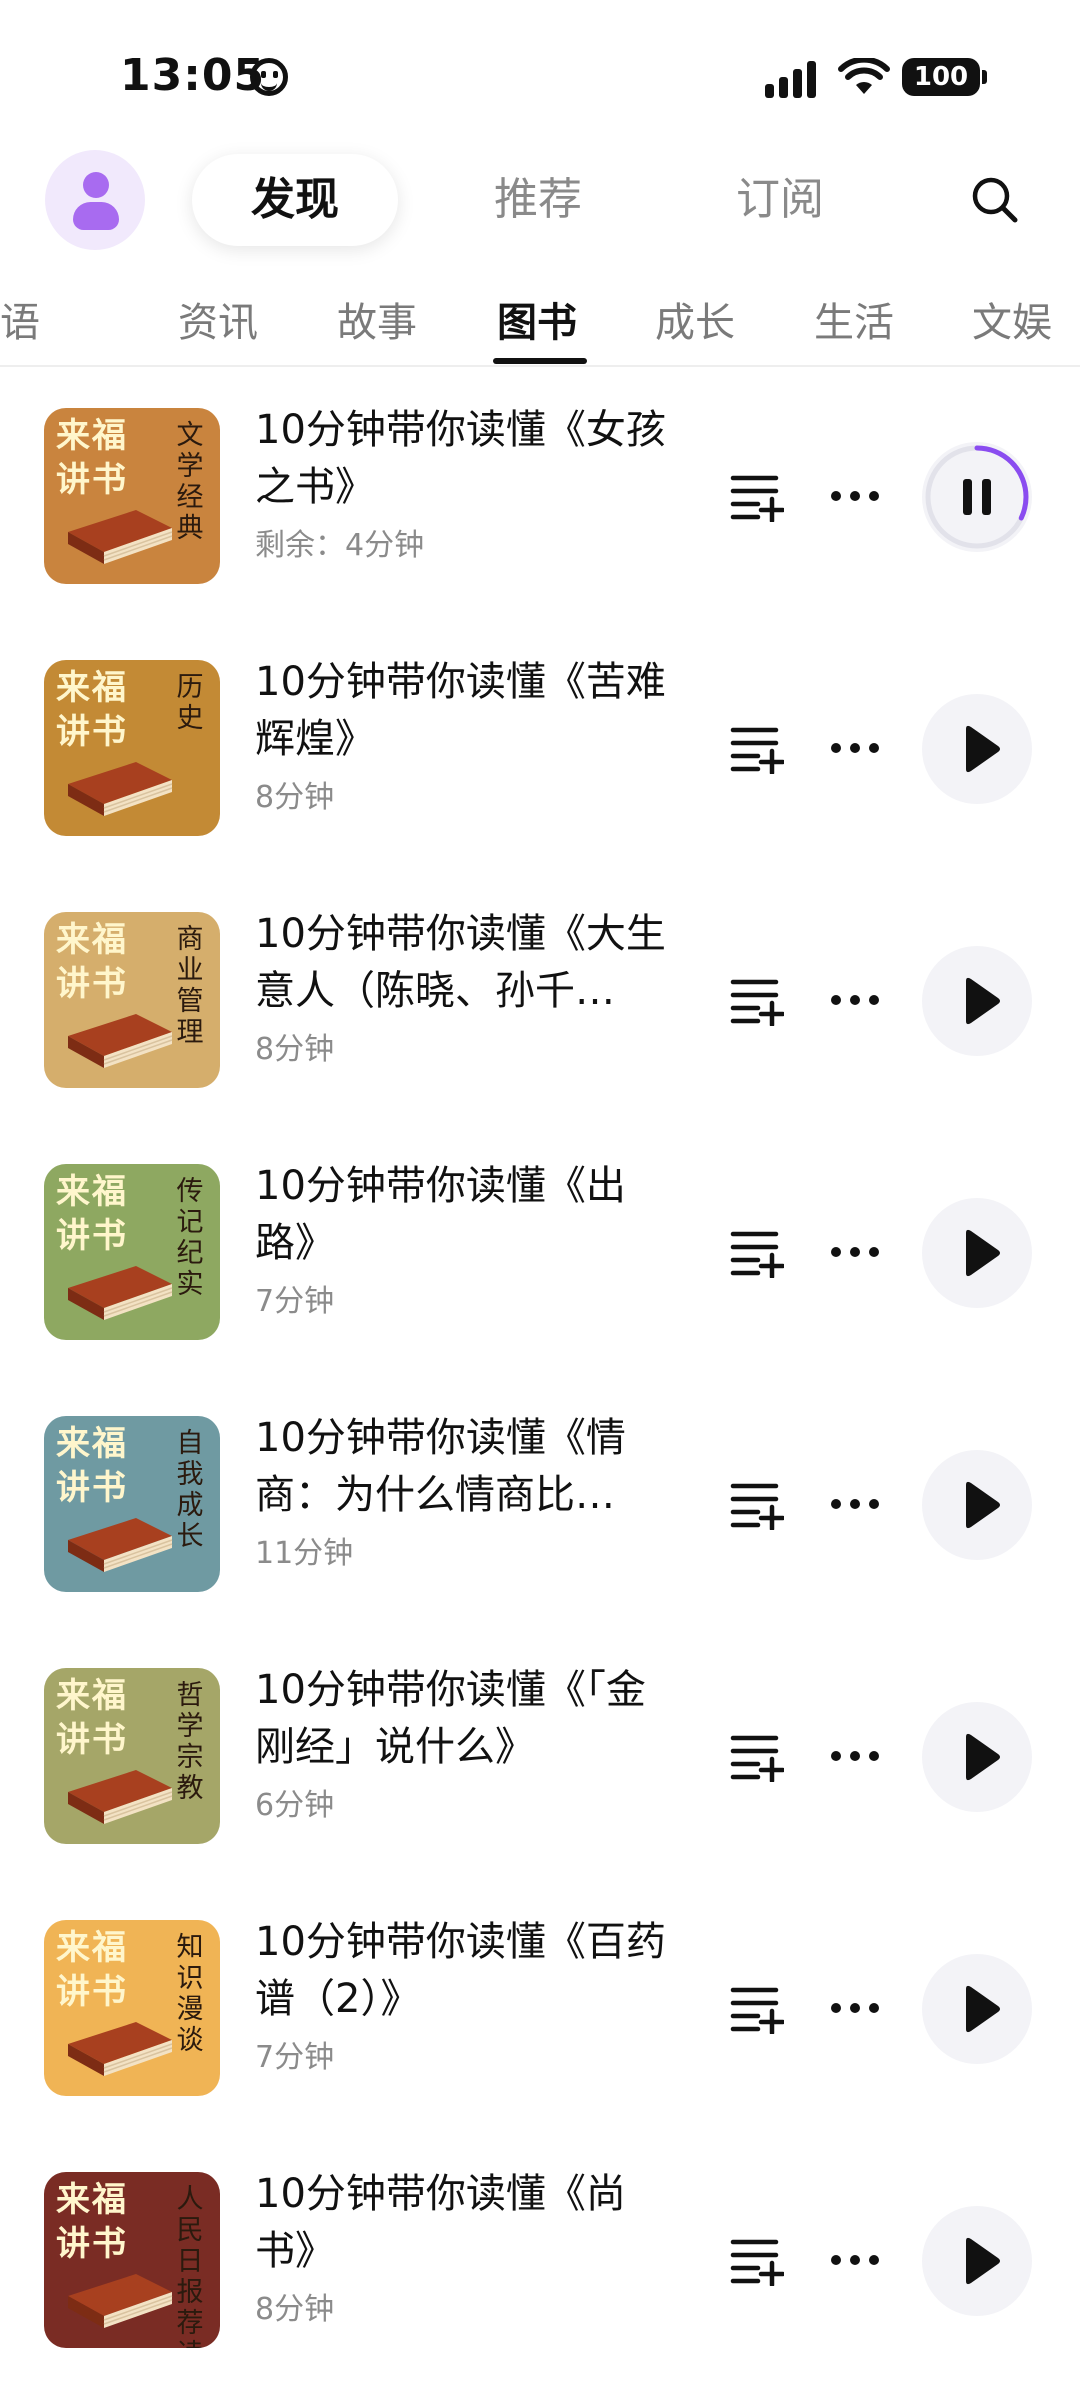  Describe the element at coordinates (190, 1490) in the screenshot. I see `cover-category: 自我成长` at that location.